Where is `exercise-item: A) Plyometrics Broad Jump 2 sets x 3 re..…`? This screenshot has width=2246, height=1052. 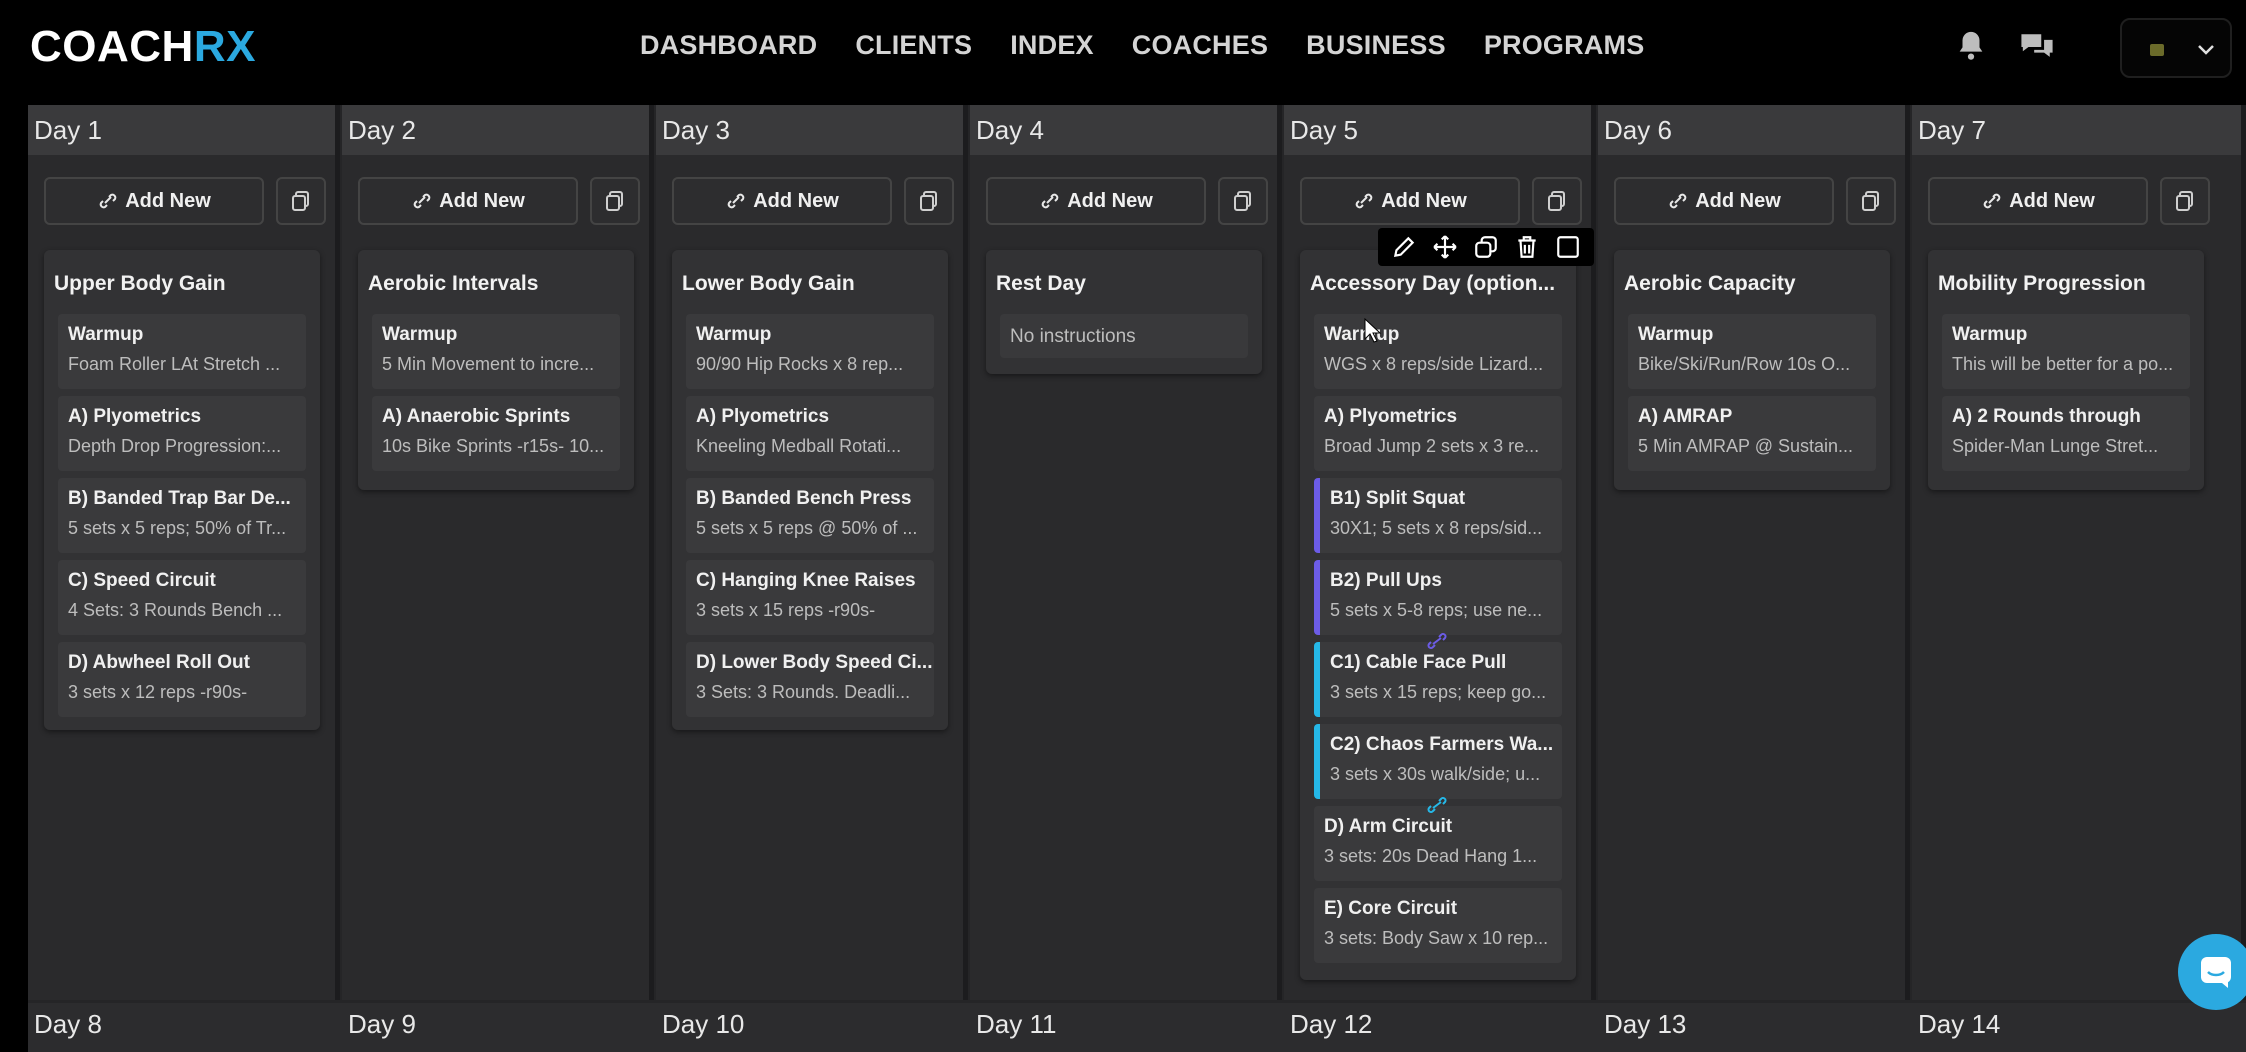
exercise-item: A) Plyometrics Broad Jump 2 sets x 3 re..… is located at coordinates (1438, 433).